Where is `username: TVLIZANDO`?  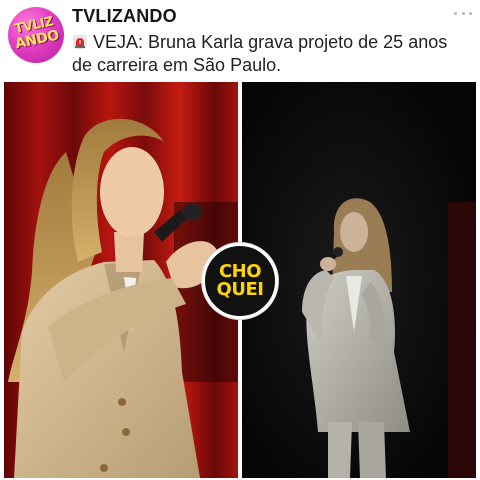
username: TVLIZANDO is located at coordinates (124, 16).